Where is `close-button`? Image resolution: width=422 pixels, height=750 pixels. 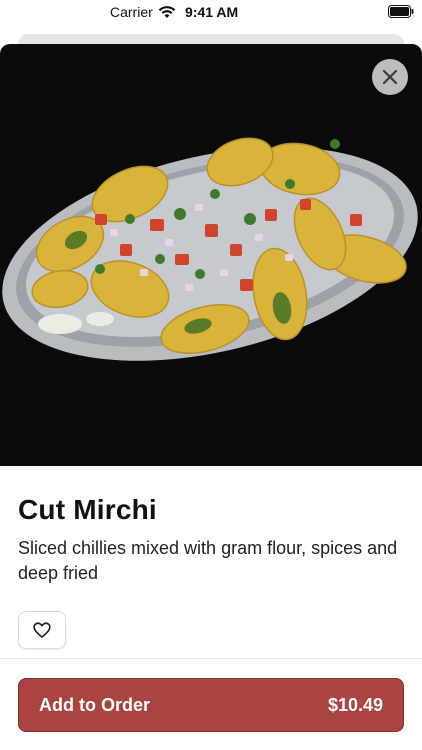
close-button is located at coordinates (390, 77).